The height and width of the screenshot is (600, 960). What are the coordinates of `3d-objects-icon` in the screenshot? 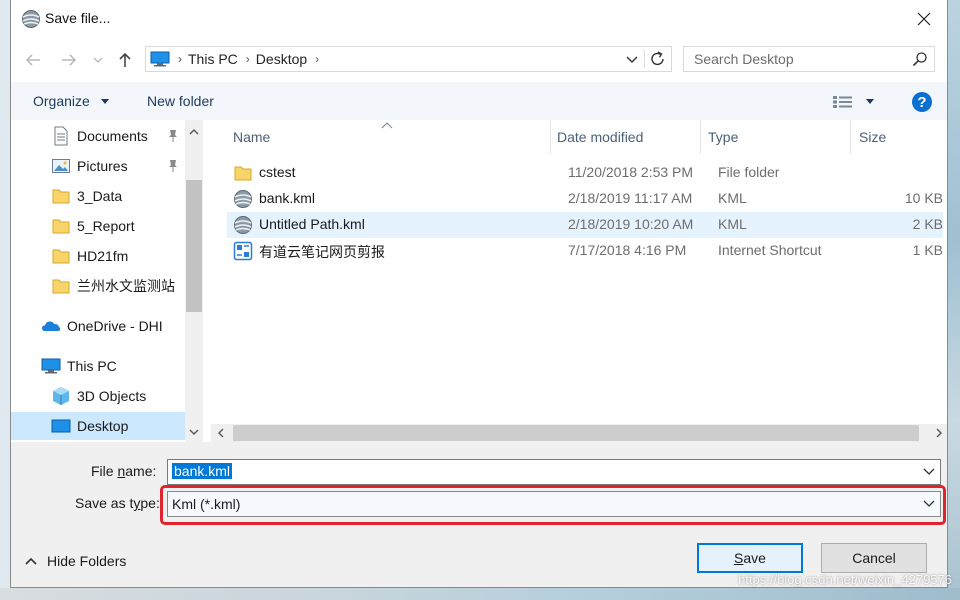 It's located at (61, 396).